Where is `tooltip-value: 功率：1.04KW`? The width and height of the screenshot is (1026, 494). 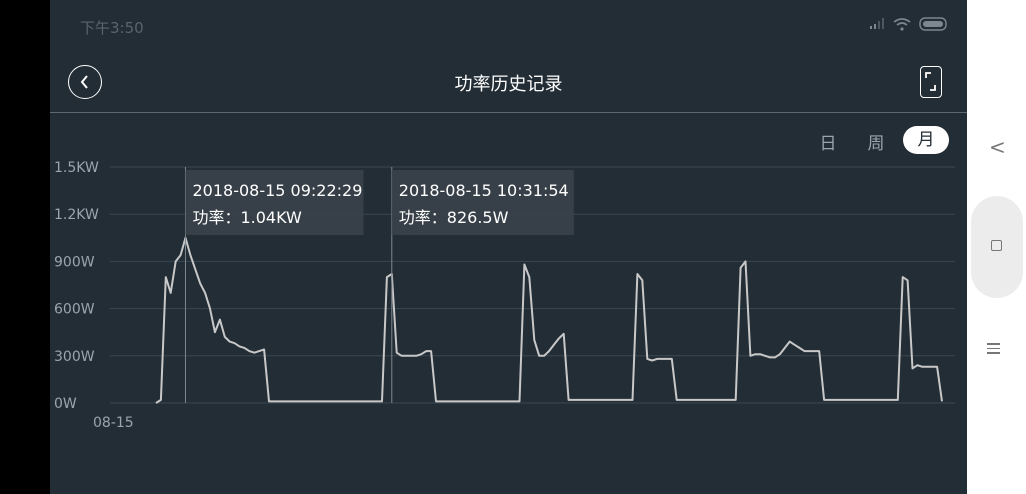
tooltip-value: 功率：1.04KW is located at coordinates (247, 217).